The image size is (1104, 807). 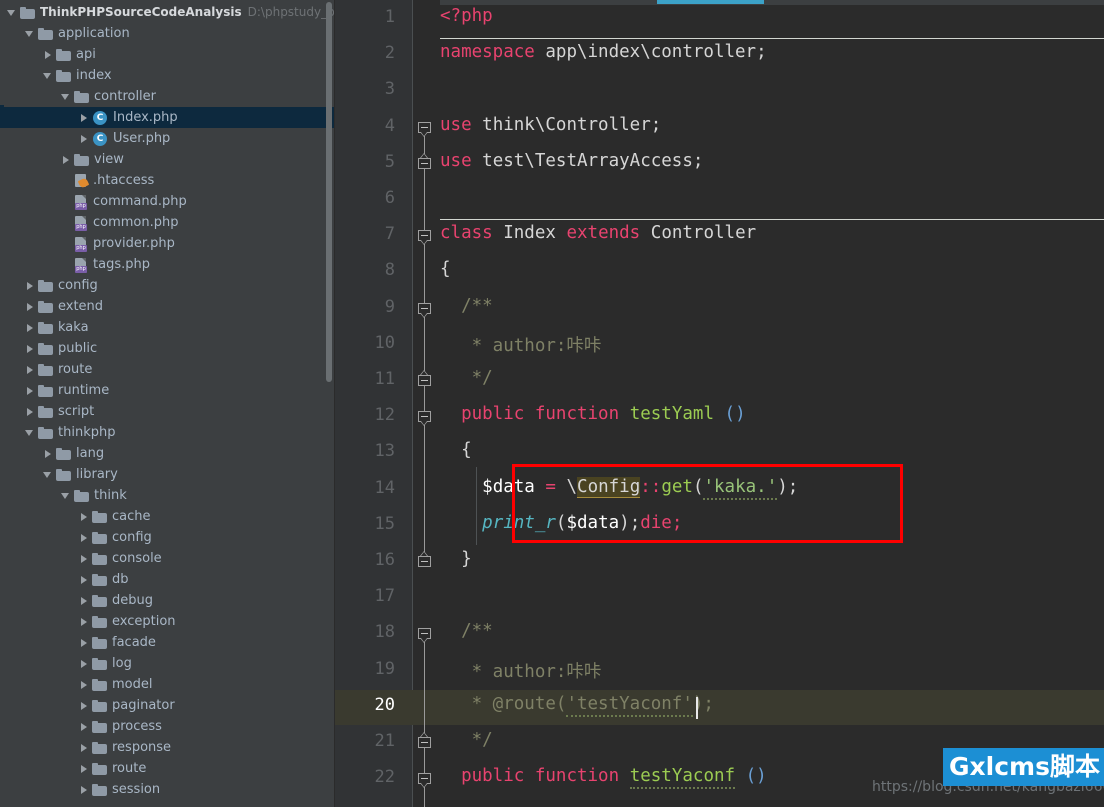 What do you see at coordinates (466, 306) in the screenshot?
I see `code-line-9: /**` at bounding box center [466, 306].